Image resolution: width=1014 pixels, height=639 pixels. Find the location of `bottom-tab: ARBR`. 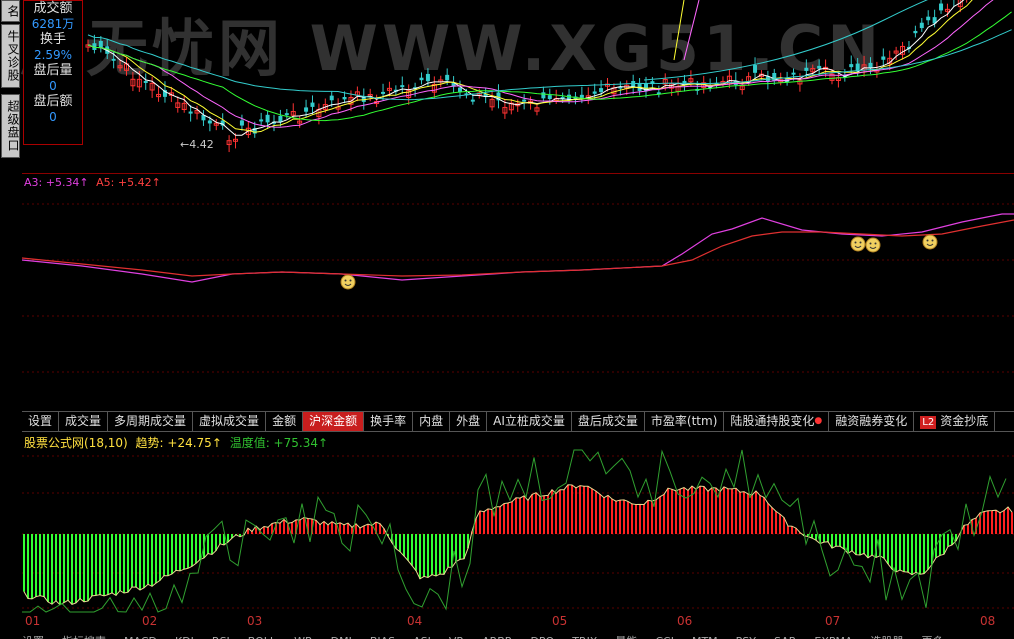

bottom-tab: ARBR is located at coordinates (497, 637).